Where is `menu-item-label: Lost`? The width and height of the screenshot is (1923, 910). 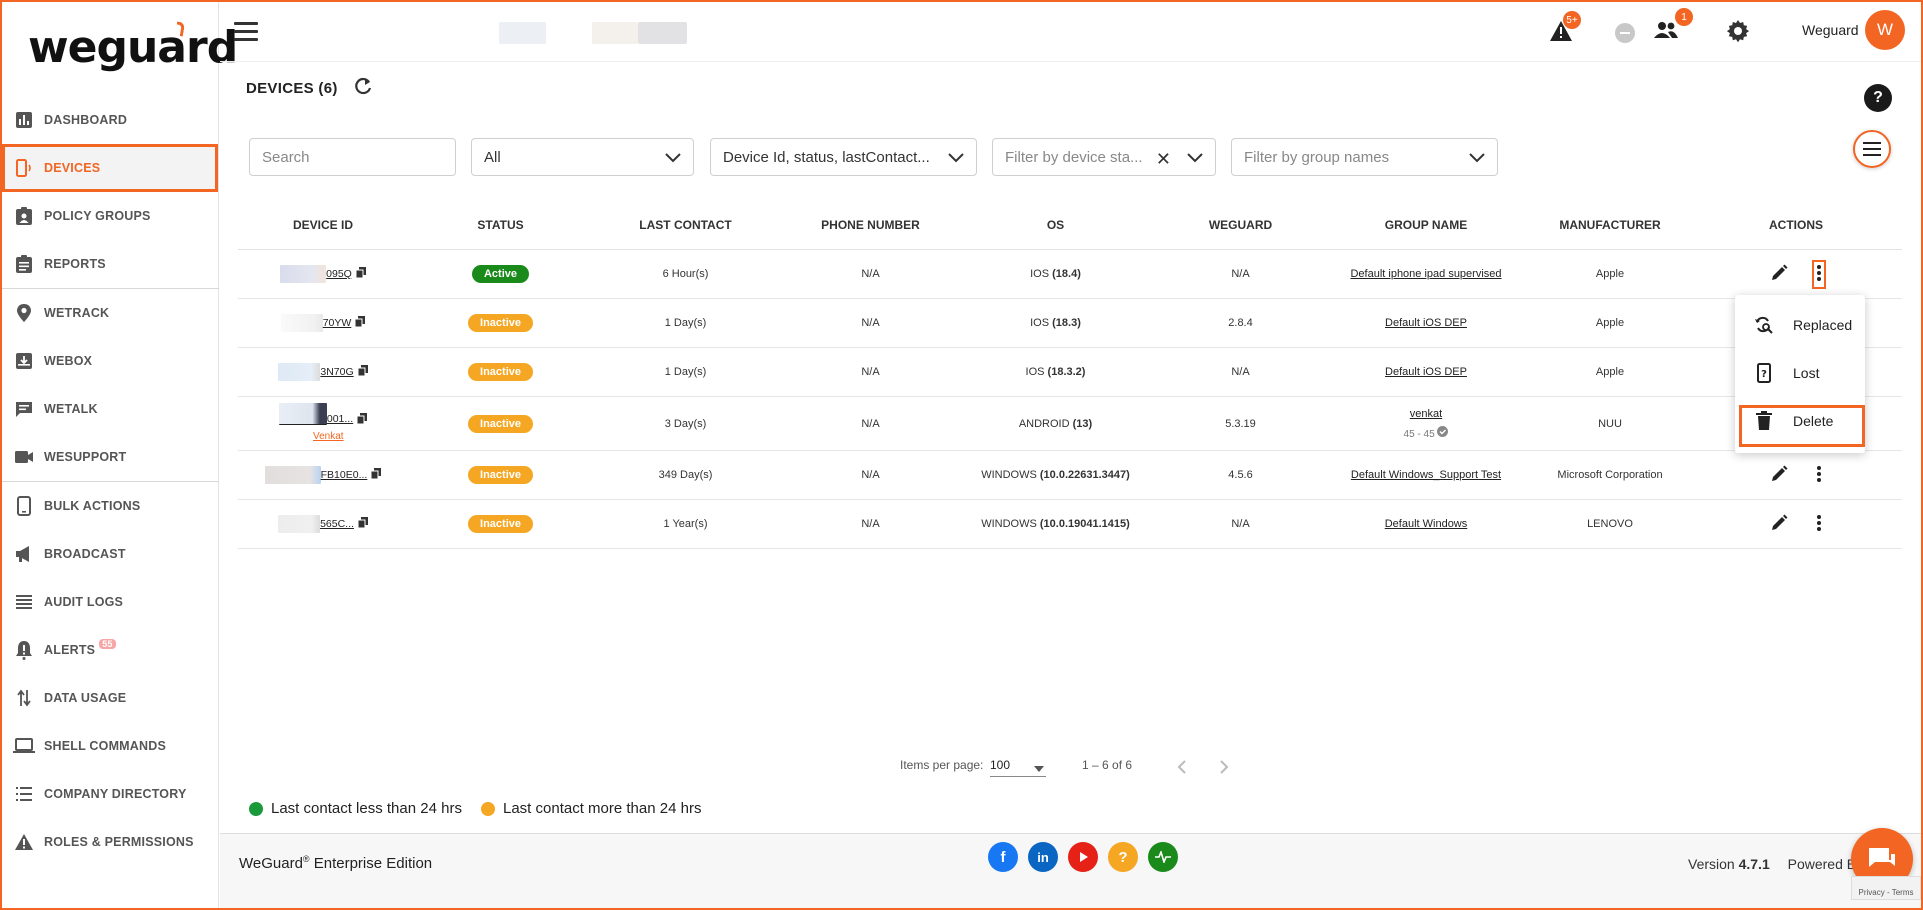
menu-item-label: Lost is located at coordinates (1806, 373).